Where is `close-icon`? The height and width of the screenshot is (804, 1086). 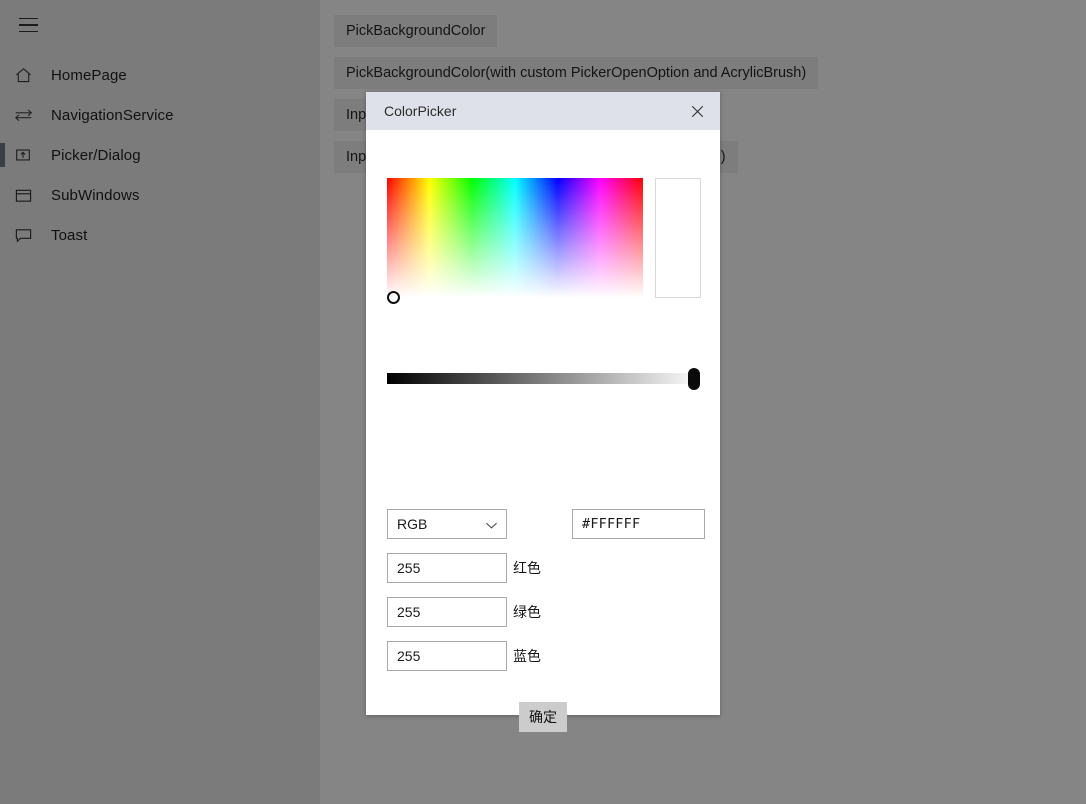
close-icon is located at coordinates (697, 111).